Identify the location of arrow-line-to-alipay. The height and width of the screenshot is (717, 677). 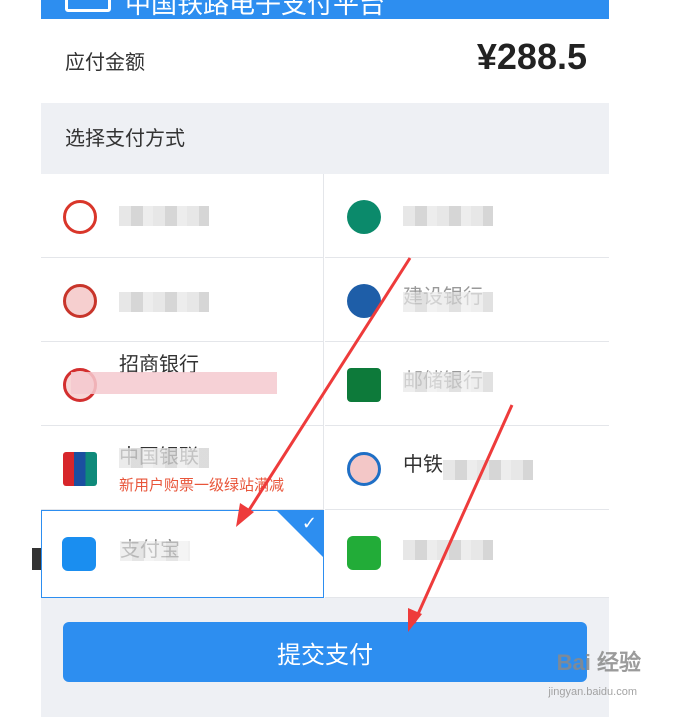
(327, 388).